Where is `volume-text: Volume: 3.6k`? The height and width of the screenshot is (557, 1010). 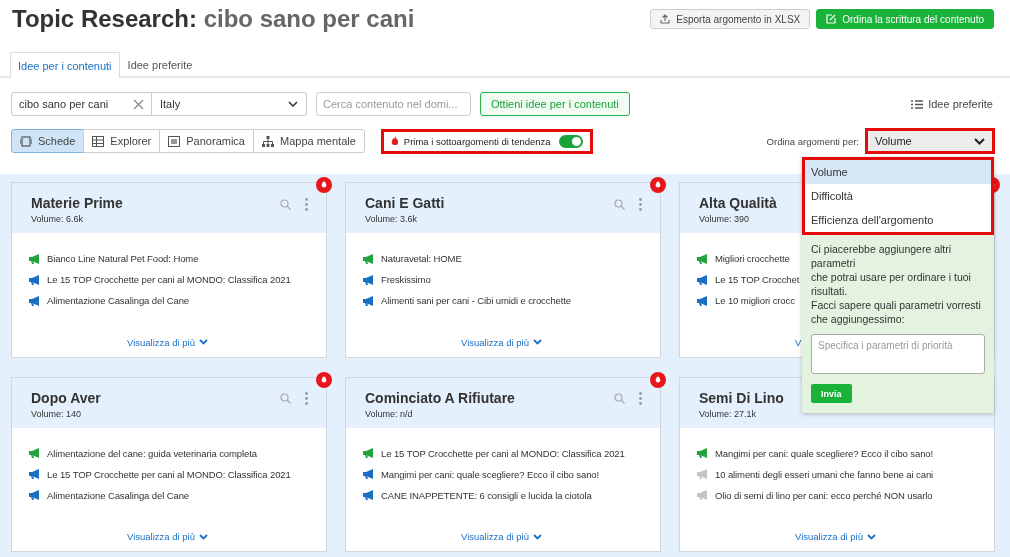
volume-text: Volume: 3.6k is located at coordinates (392, 219).